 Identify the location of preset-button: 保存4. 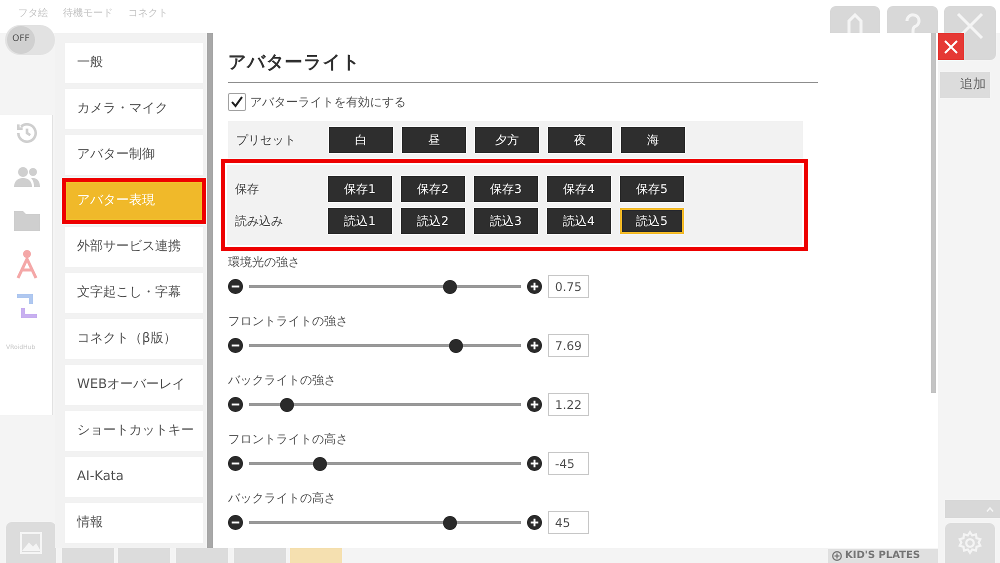
(579, 189).